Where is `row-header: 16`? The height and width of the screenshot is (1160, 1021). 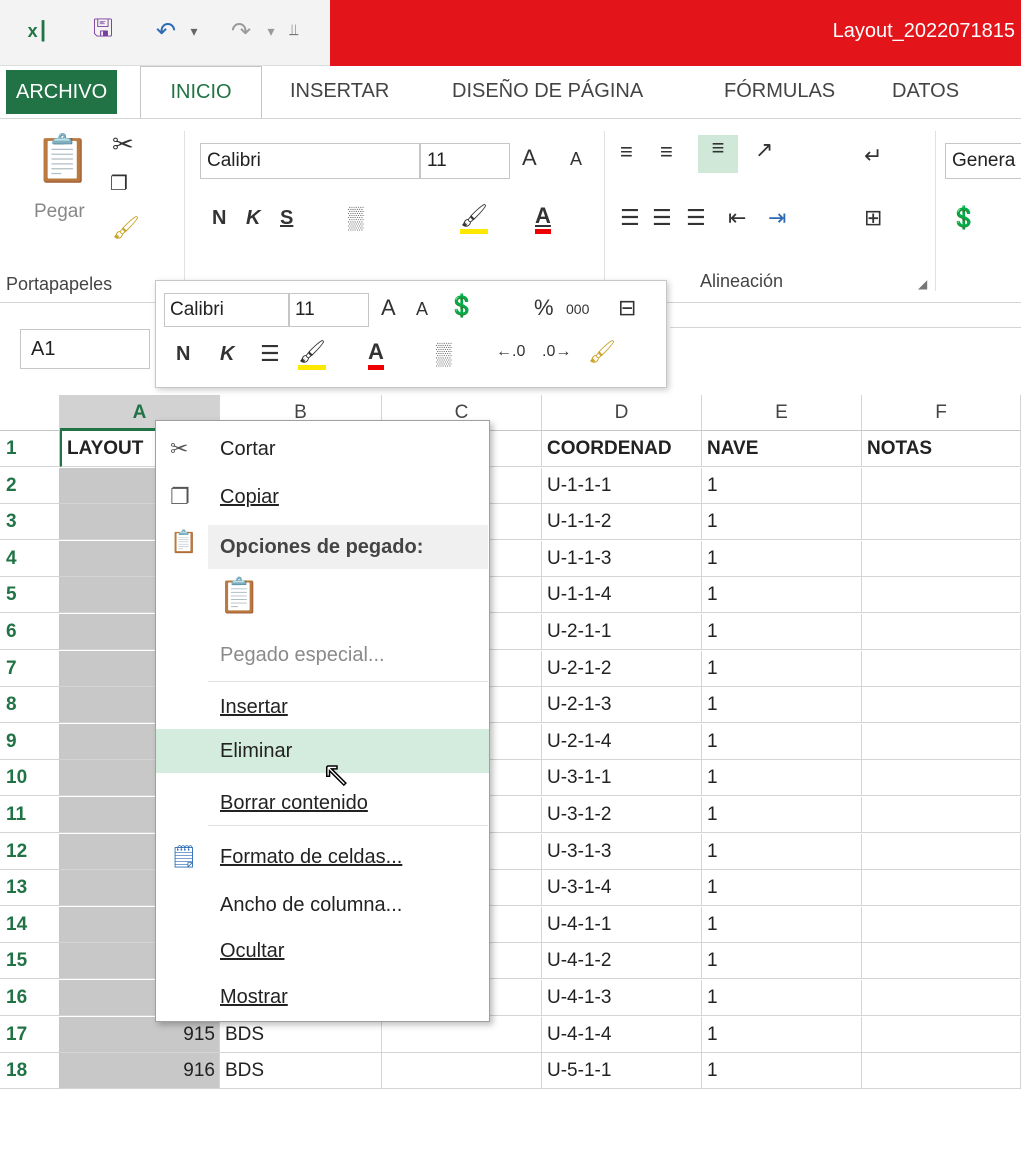 row-header: 16 is located at coordinates (30, 998).